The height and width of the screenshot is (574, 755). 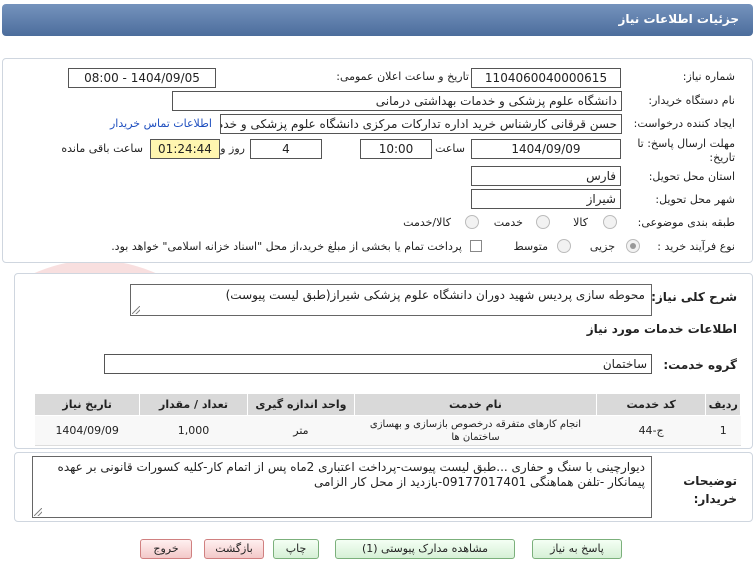 What do you see at coordinates (543, 222) in the screenshot?
I see `category-service-radio` at bounding box center [543, 222].